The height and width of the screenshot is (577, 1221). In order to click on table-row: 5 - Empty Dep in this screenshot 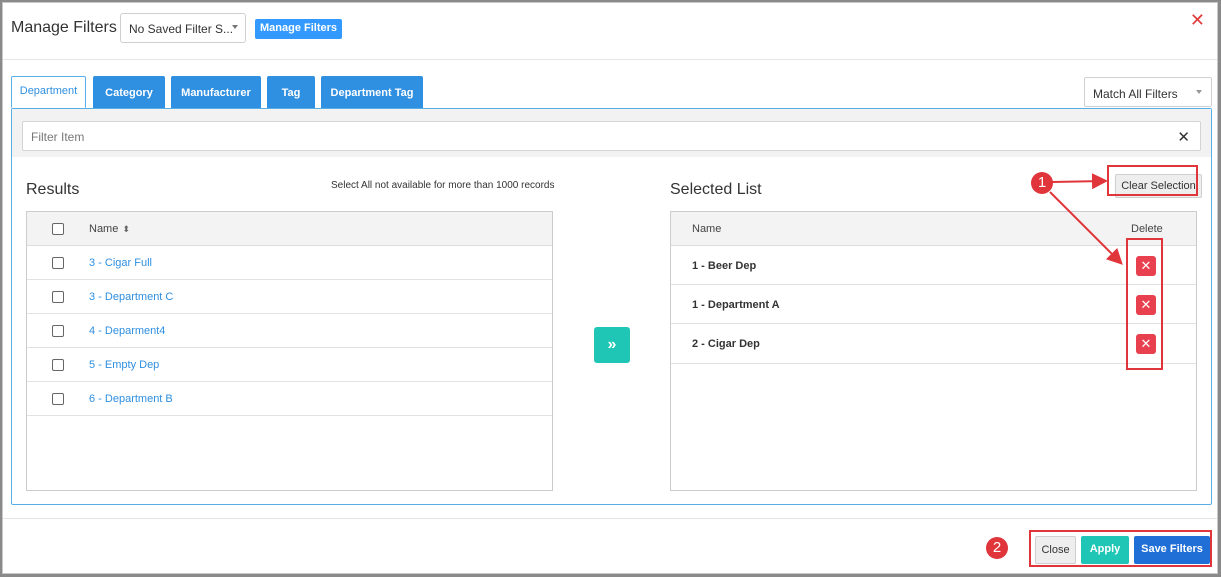, I will do `click(289, 365)`.